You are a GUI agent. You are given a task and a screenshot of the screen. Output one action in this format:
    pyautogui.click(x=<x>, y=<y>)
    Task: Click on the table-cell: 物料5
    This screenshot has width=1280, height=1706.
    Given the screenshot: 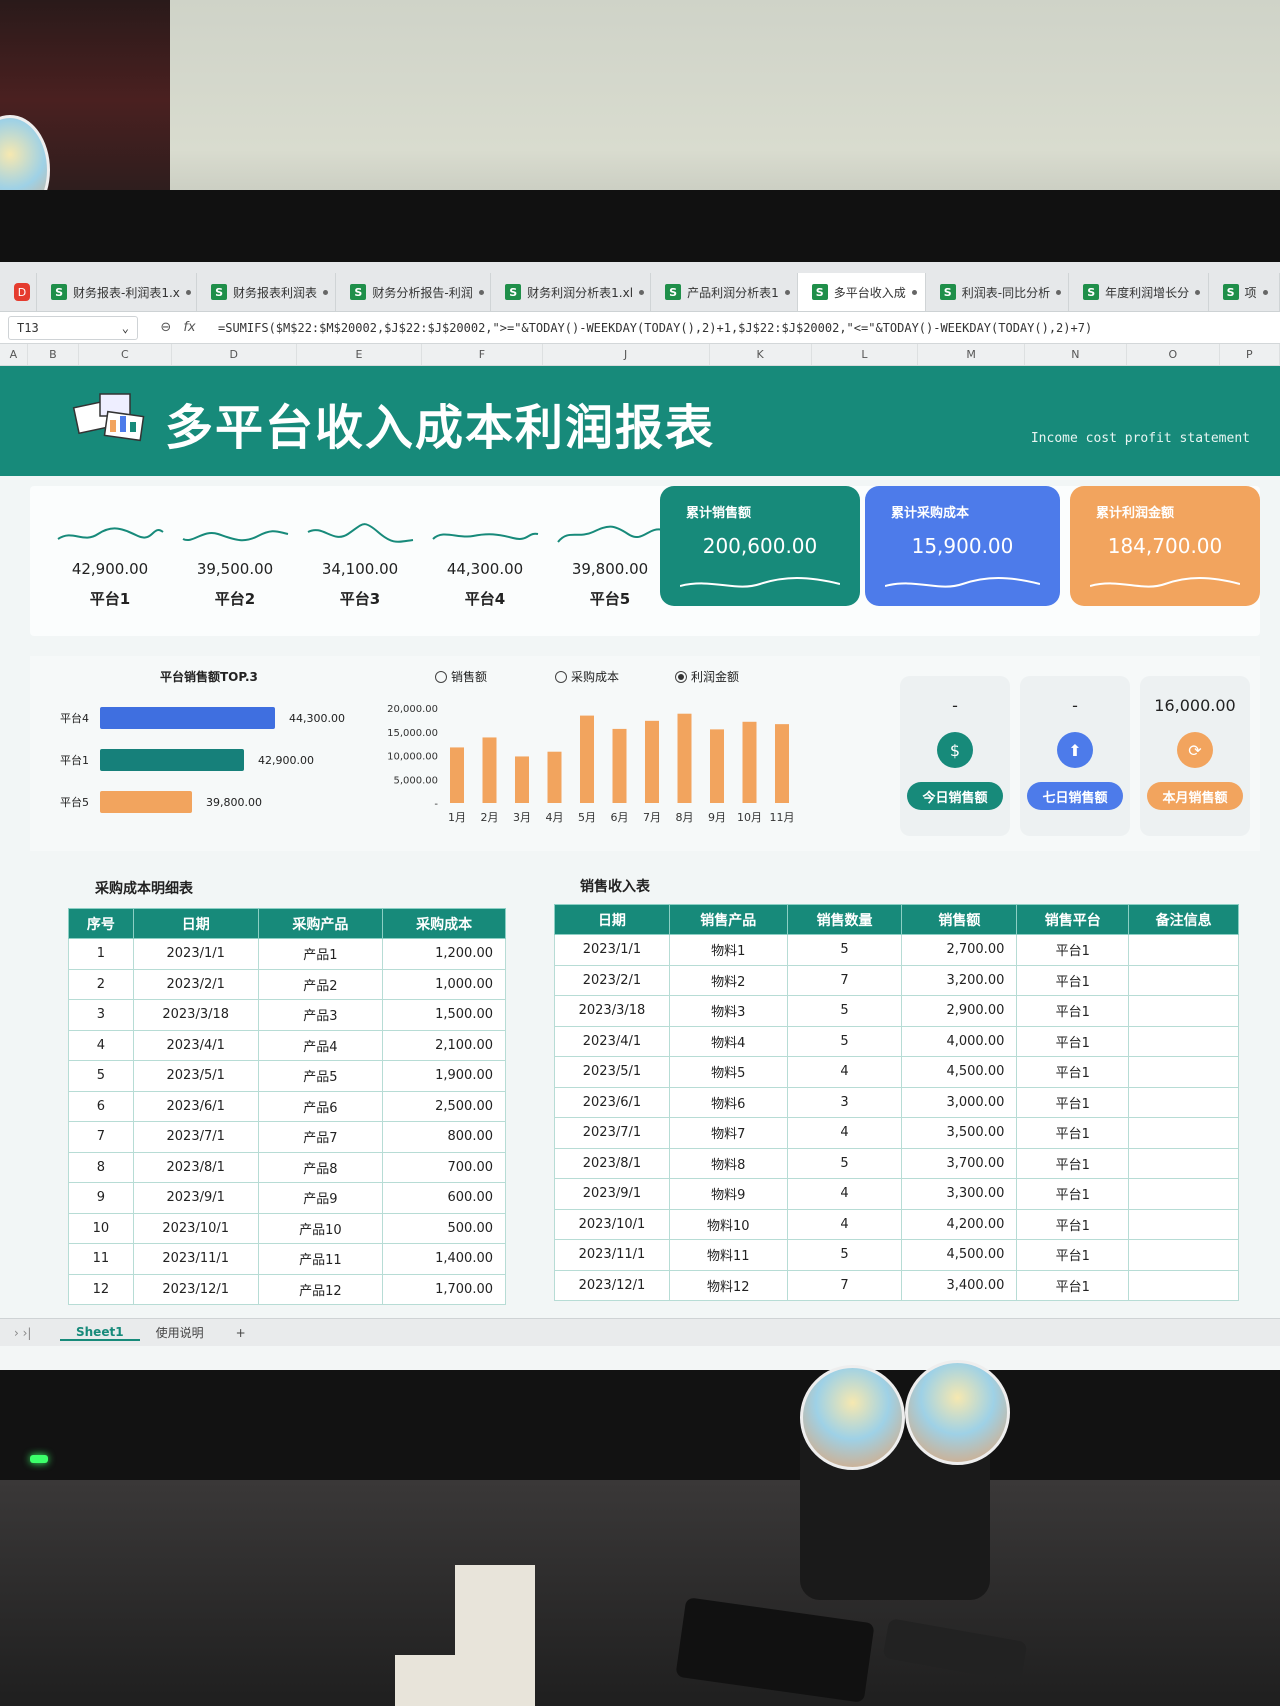 What is the action you would take?
    pyautogui.click(x=728, y=1072)
    